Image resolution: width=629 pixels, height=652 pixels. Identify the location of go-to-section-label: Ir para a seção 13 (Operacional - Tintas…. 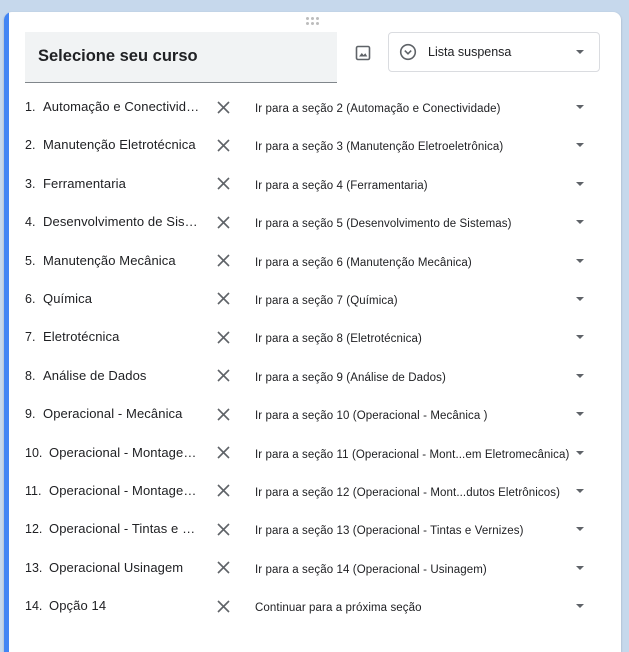
(389, 531).